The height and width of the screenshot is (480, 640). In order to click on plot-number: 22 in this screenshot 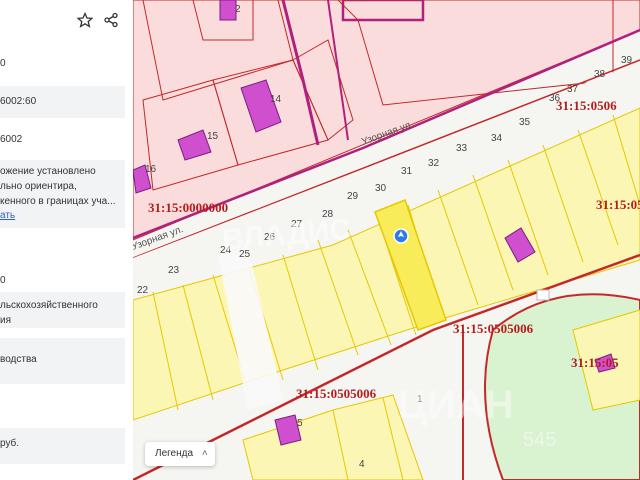, I will do `click(143, 290)`.